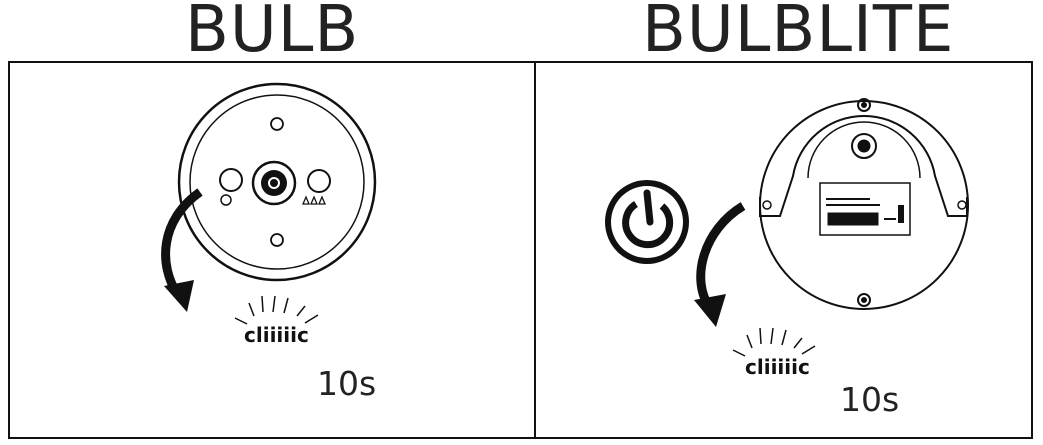 The height and width of the screenshot is (445, 1043). What do you see at coordinates (720, 264) in the screenshot?
I see `arrow-icon` at bounding box center [720, 264].